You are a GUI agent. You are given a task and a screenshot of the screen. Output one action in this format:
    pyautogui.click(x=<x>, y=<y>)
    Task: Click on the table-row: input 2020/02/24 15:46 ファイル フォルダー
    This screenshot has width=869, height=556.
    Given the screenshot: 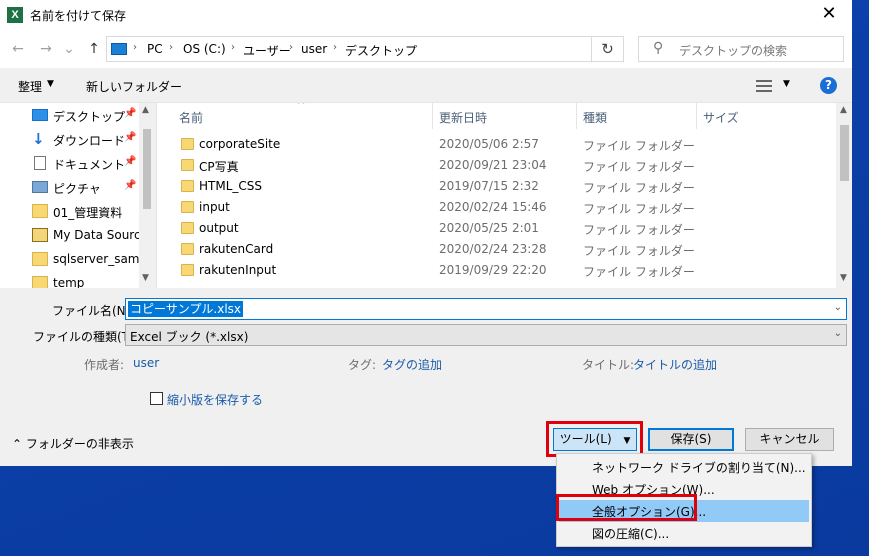 What is the action you would take?
    pyautogui.click(x=503, y=207)
    